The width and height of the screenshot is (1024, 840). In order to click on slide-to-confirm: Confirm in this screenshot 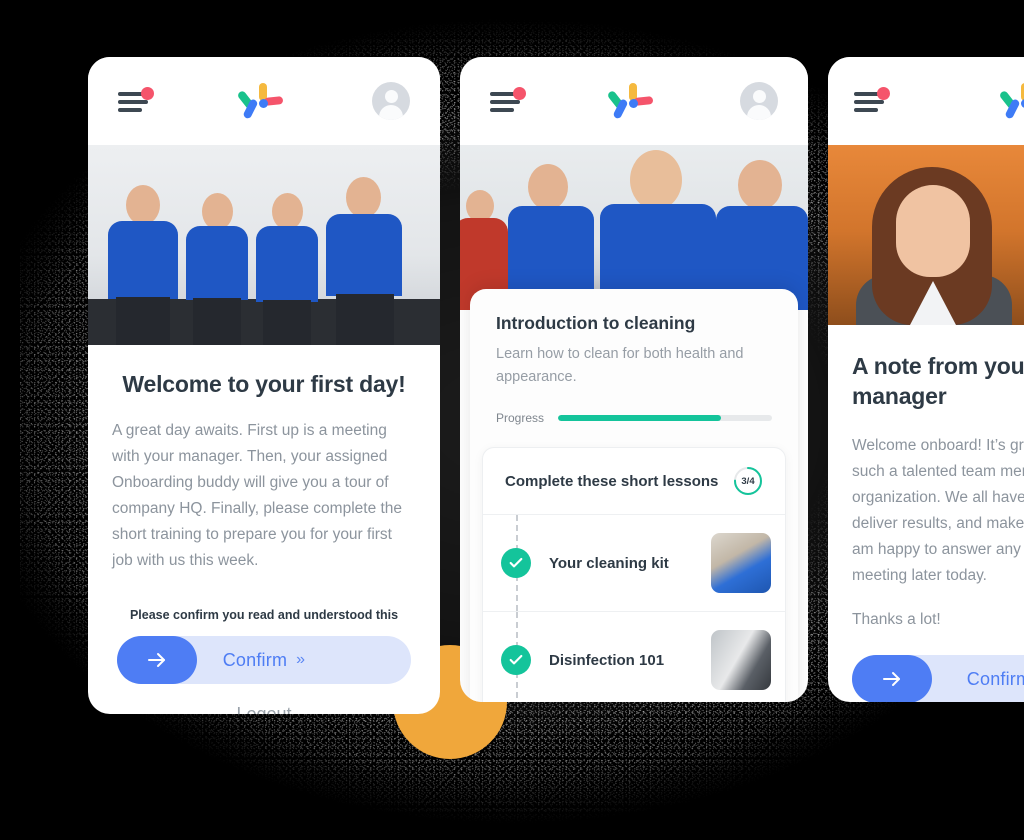, I will do `click(938, 678)`.